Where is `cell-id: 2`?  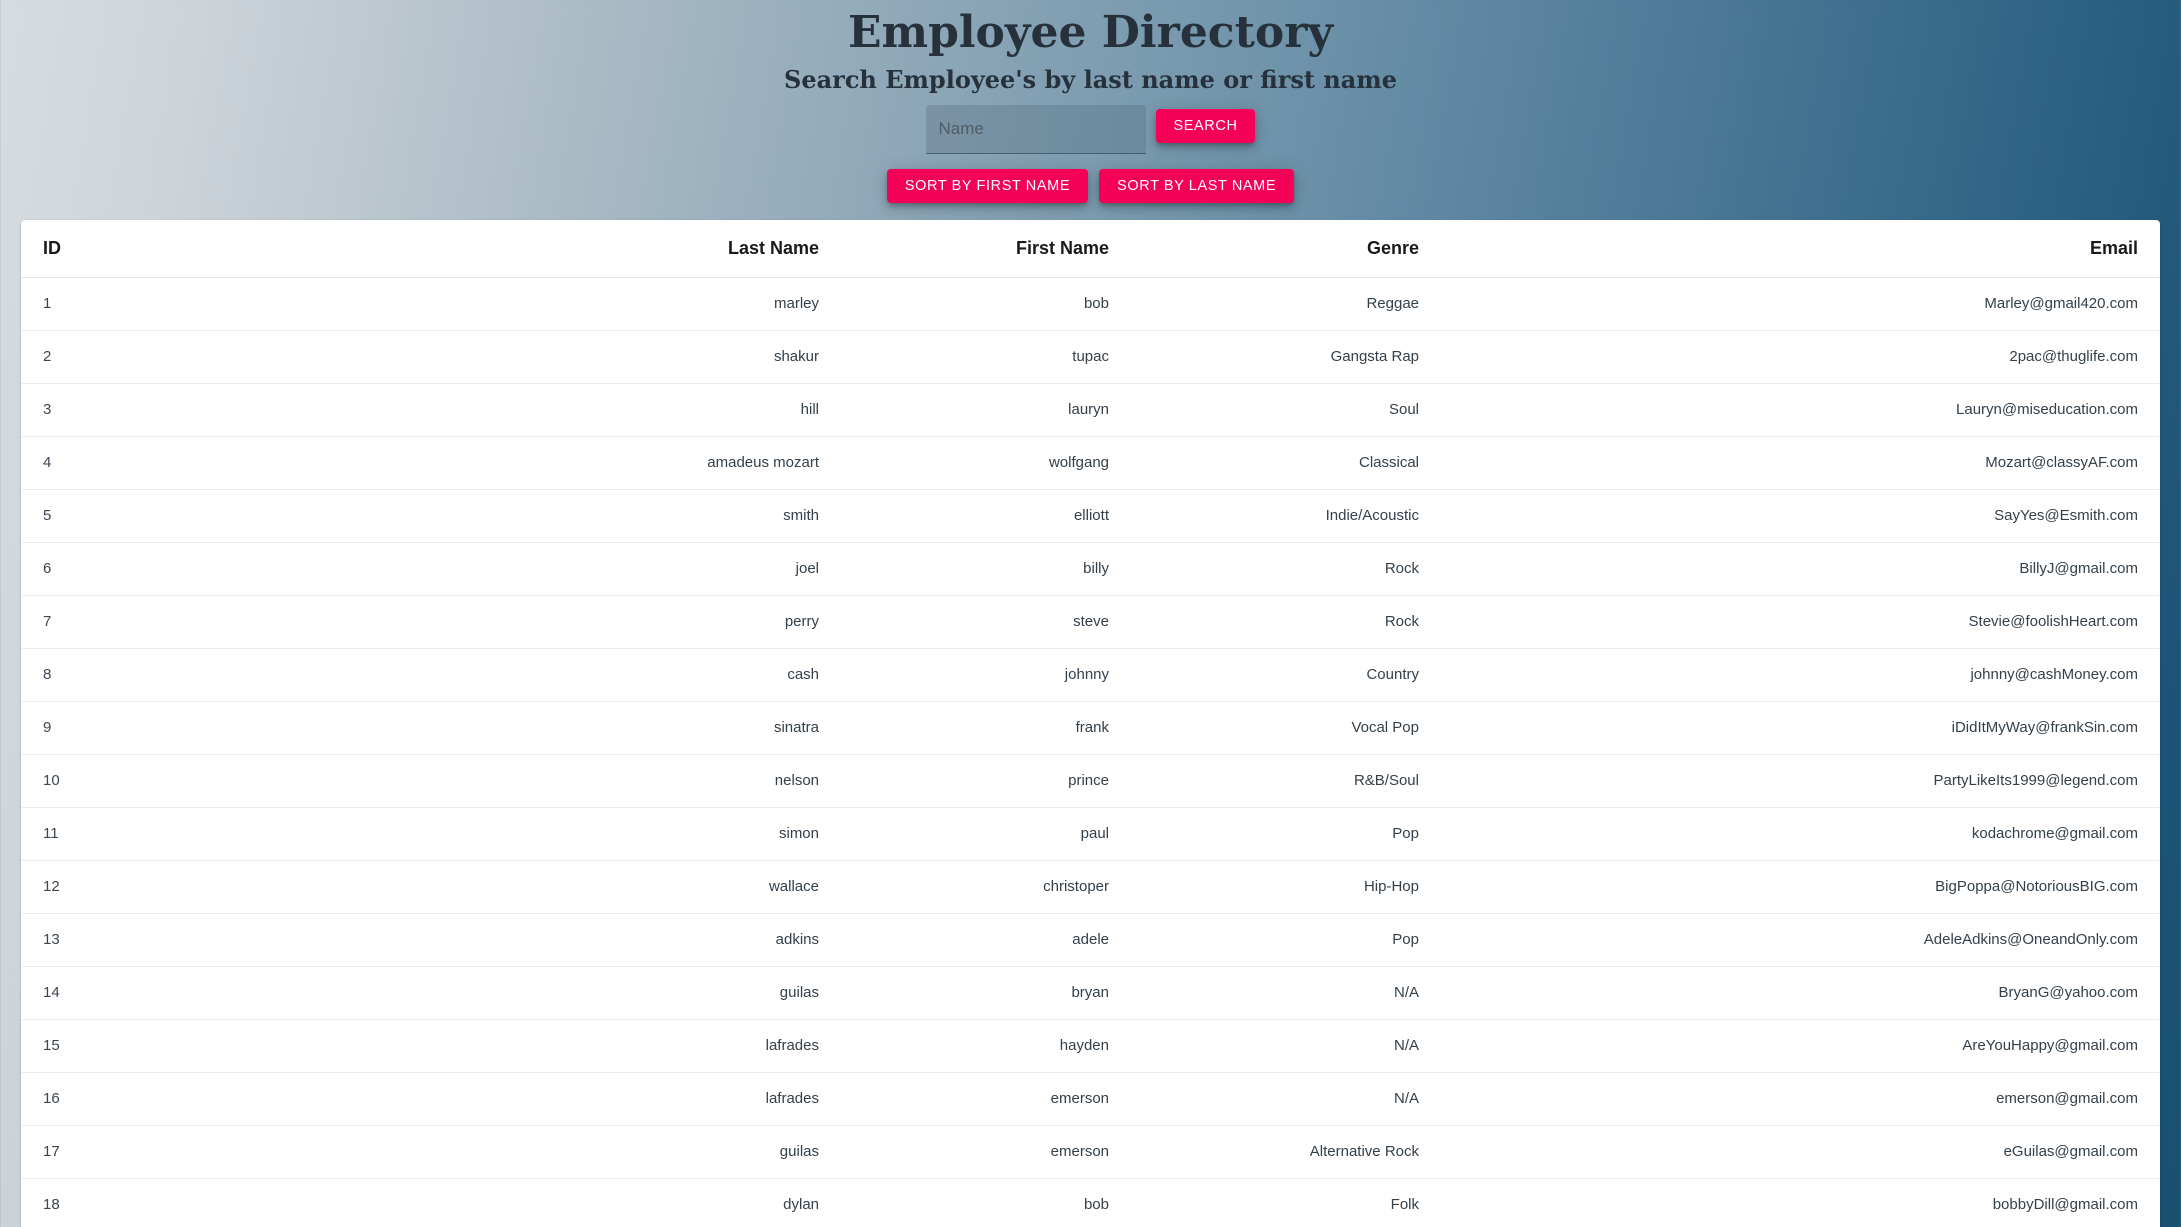
cell-id: 2 is located at coordinates (241, 357).